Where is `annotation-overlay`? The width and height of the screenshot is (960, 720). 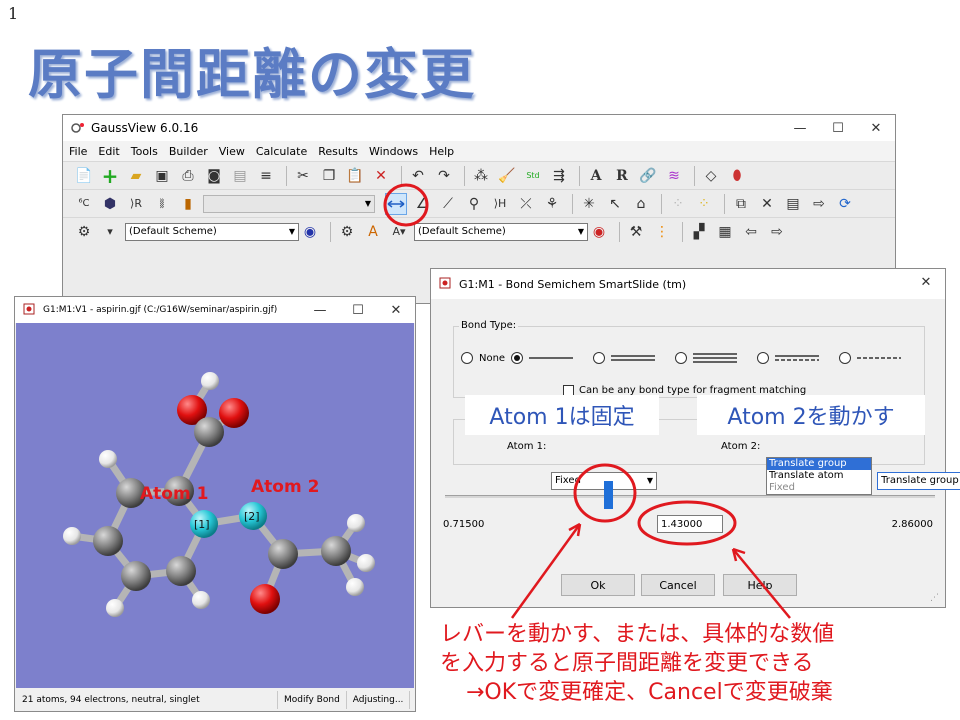
annotation-overlay is located at coordinates (650, 541).